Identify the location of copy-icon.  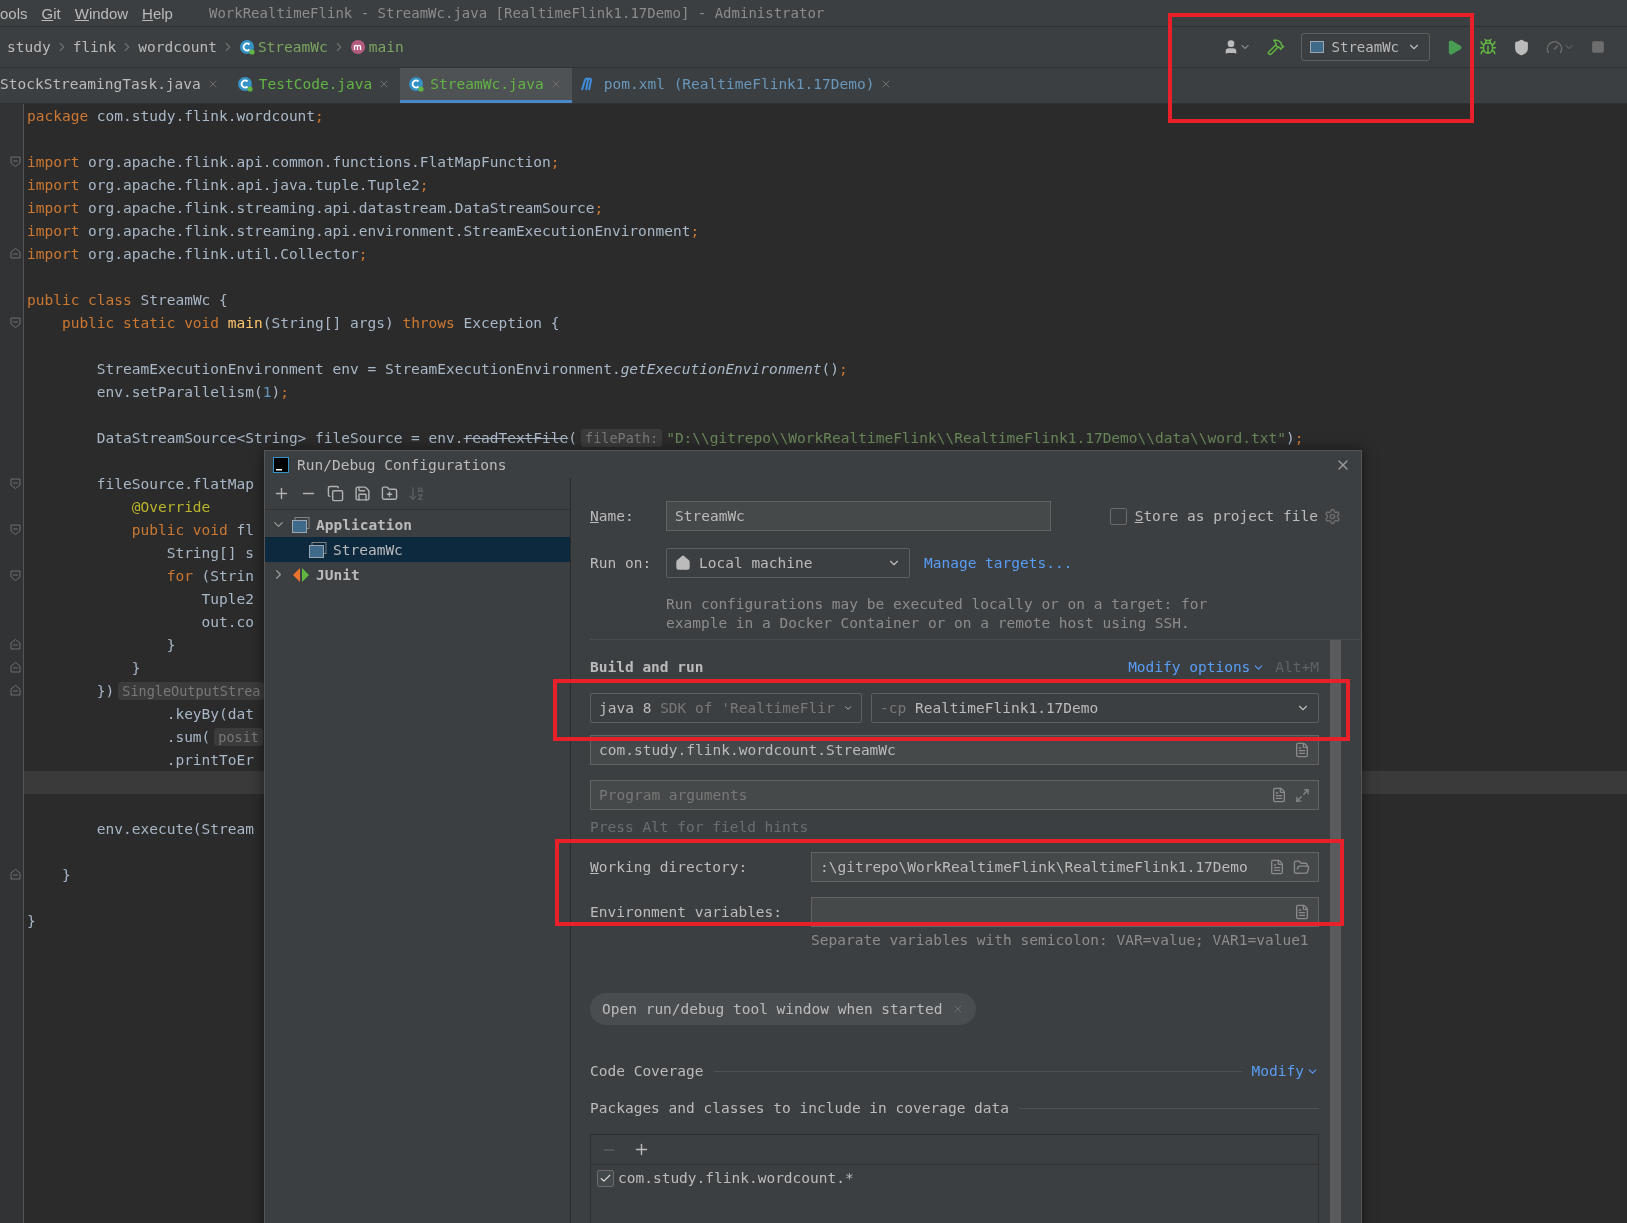
(335, 493).